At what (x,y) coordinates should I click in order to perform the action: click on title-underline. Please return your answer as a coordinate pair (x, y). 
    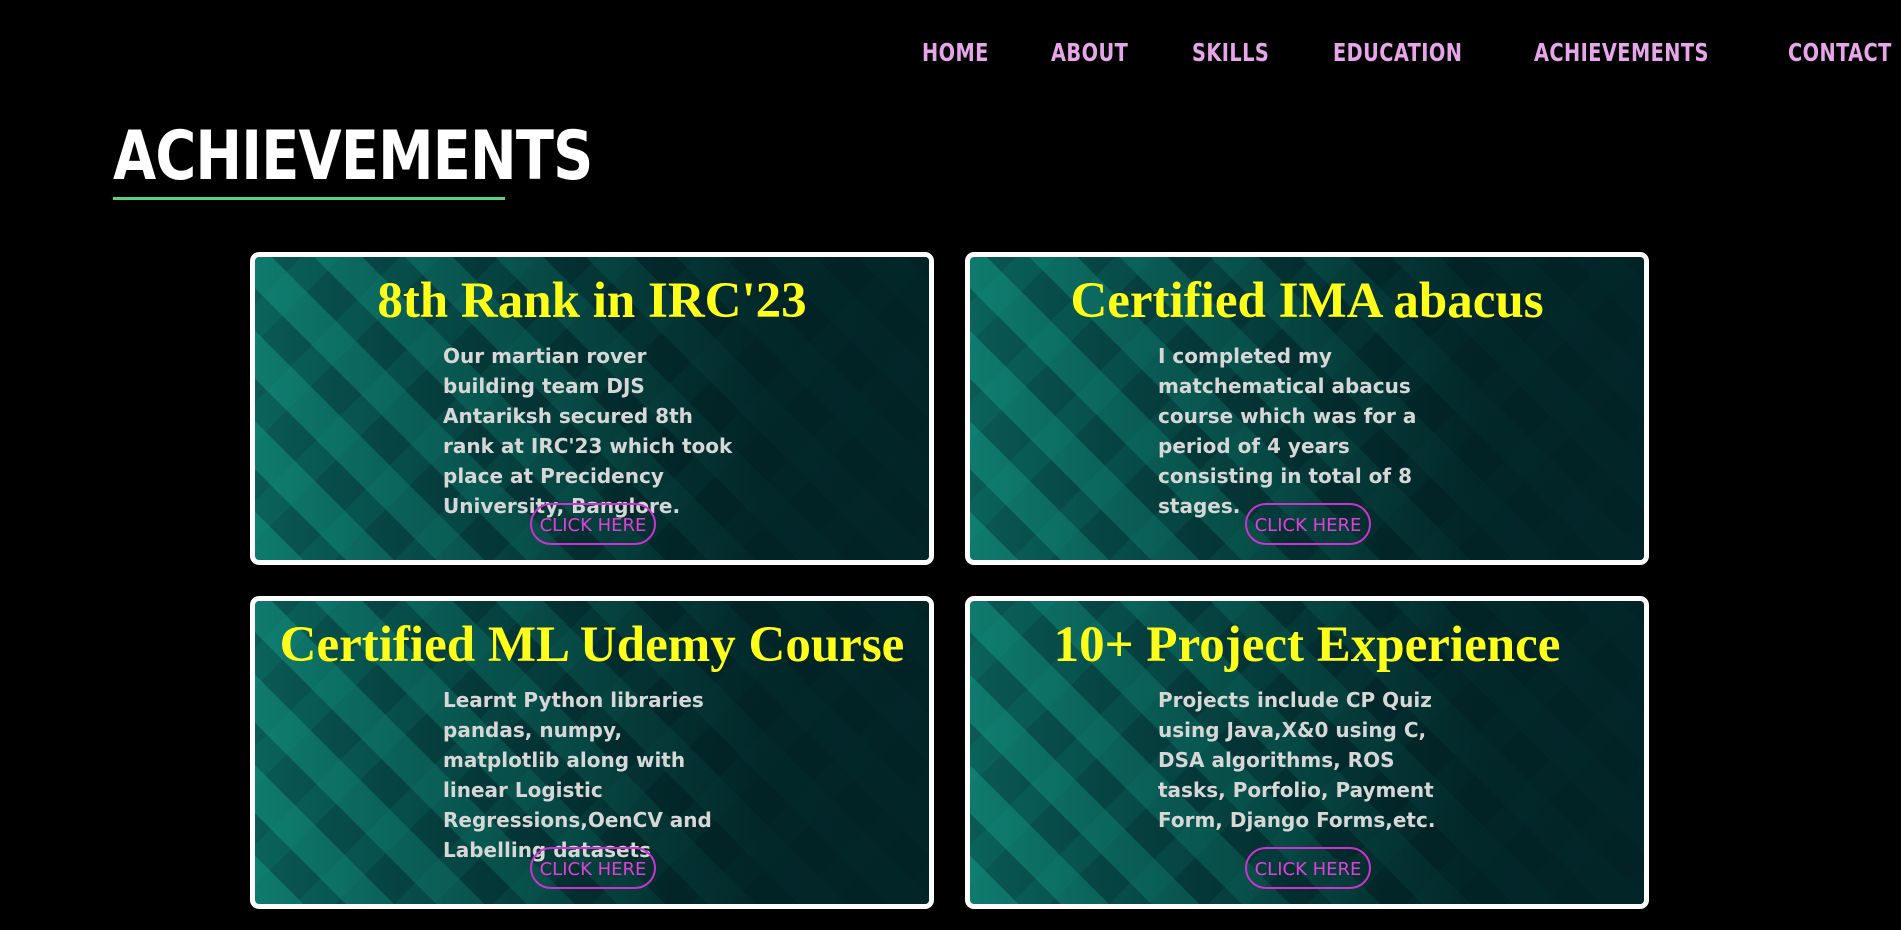
    Looking at the image, I should click on (309, 198).